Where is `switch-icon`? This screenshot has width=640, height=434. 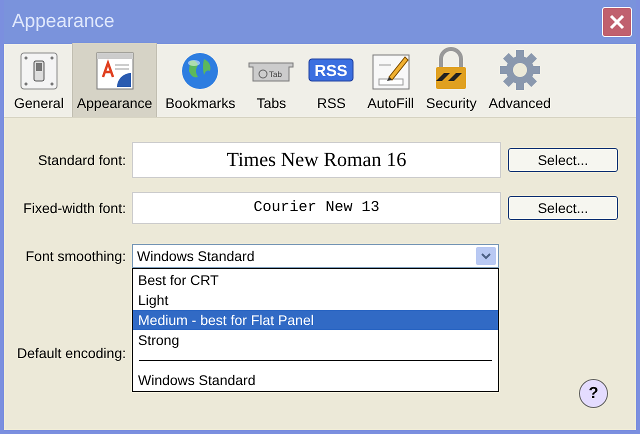 switch-icon is located at coordinates (38, 71).